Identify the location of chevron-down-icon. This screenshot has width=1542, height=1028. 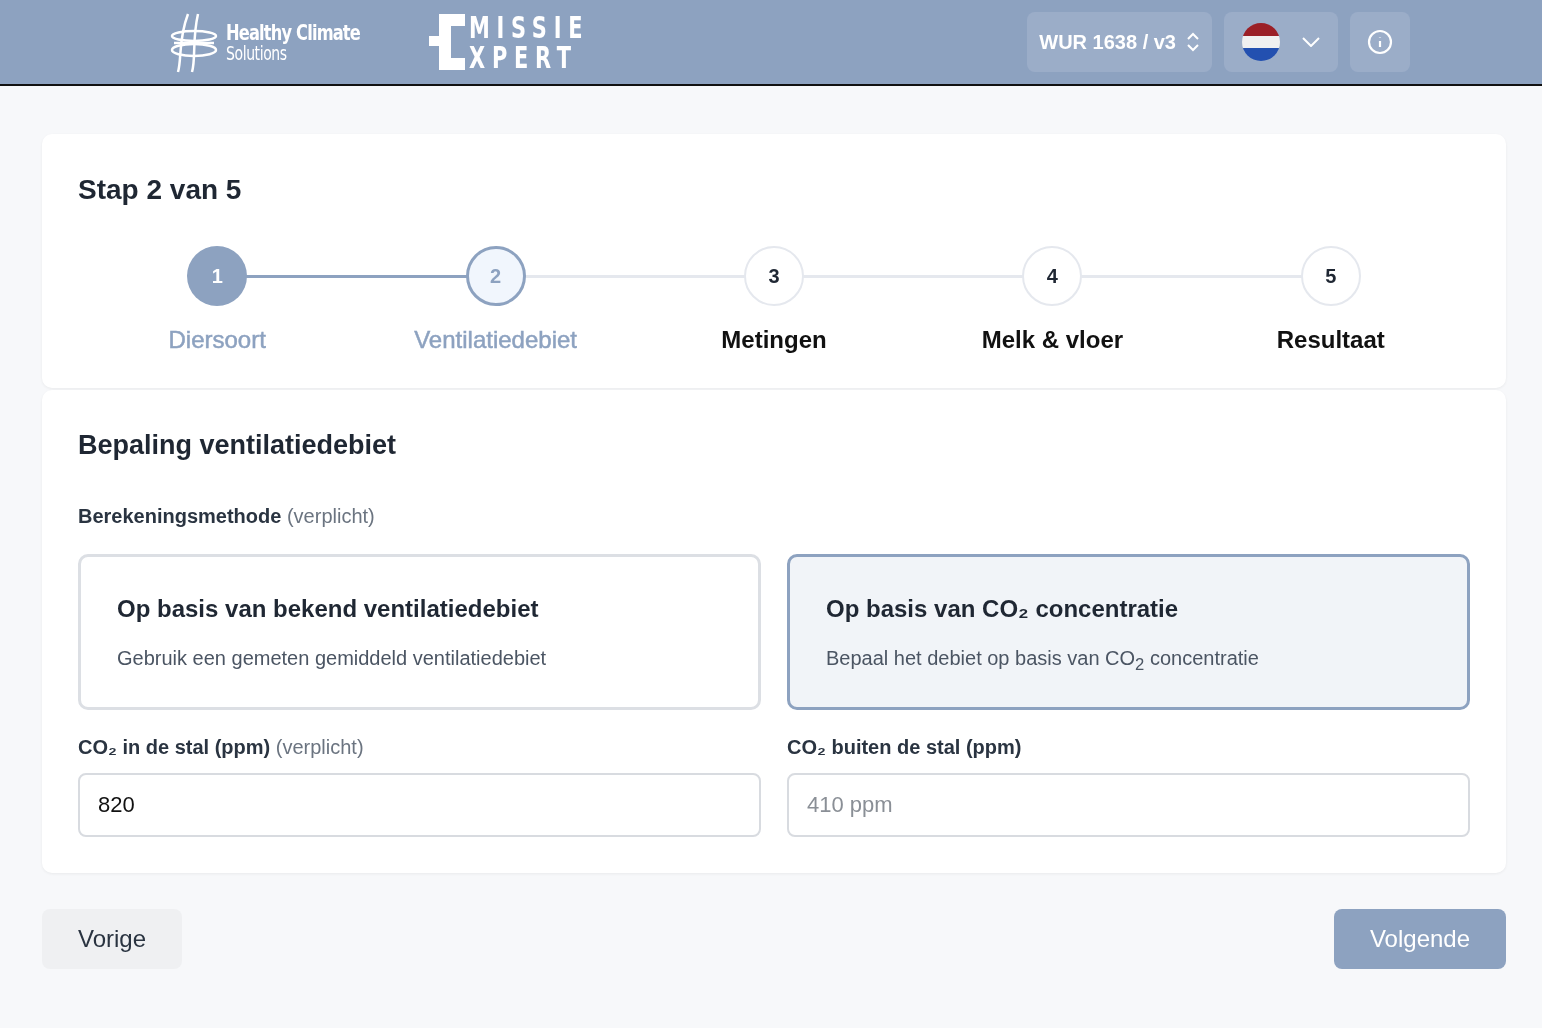
(1311, 42).